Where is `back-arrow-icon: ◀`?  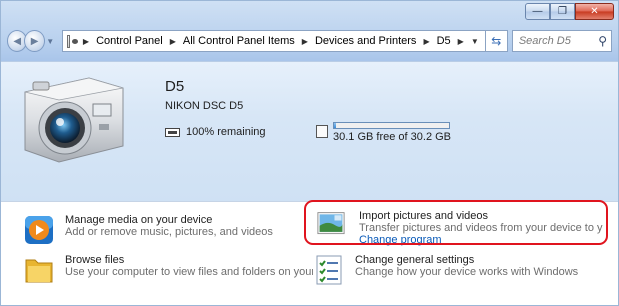
back-arrow-icon: ◀ is located at coordinates (17, 41).